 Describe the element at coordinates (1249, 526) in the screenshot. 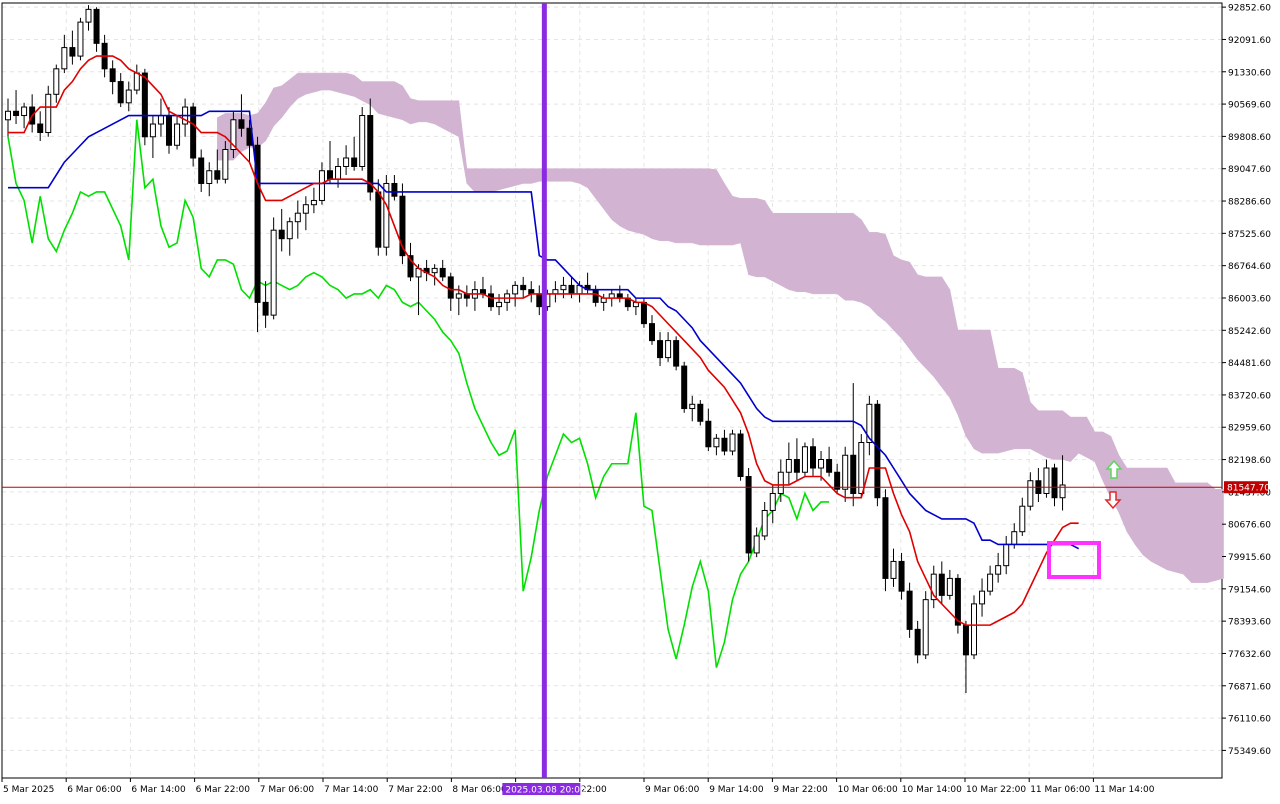

I see `price-tick-label: 80676.60` at that location.